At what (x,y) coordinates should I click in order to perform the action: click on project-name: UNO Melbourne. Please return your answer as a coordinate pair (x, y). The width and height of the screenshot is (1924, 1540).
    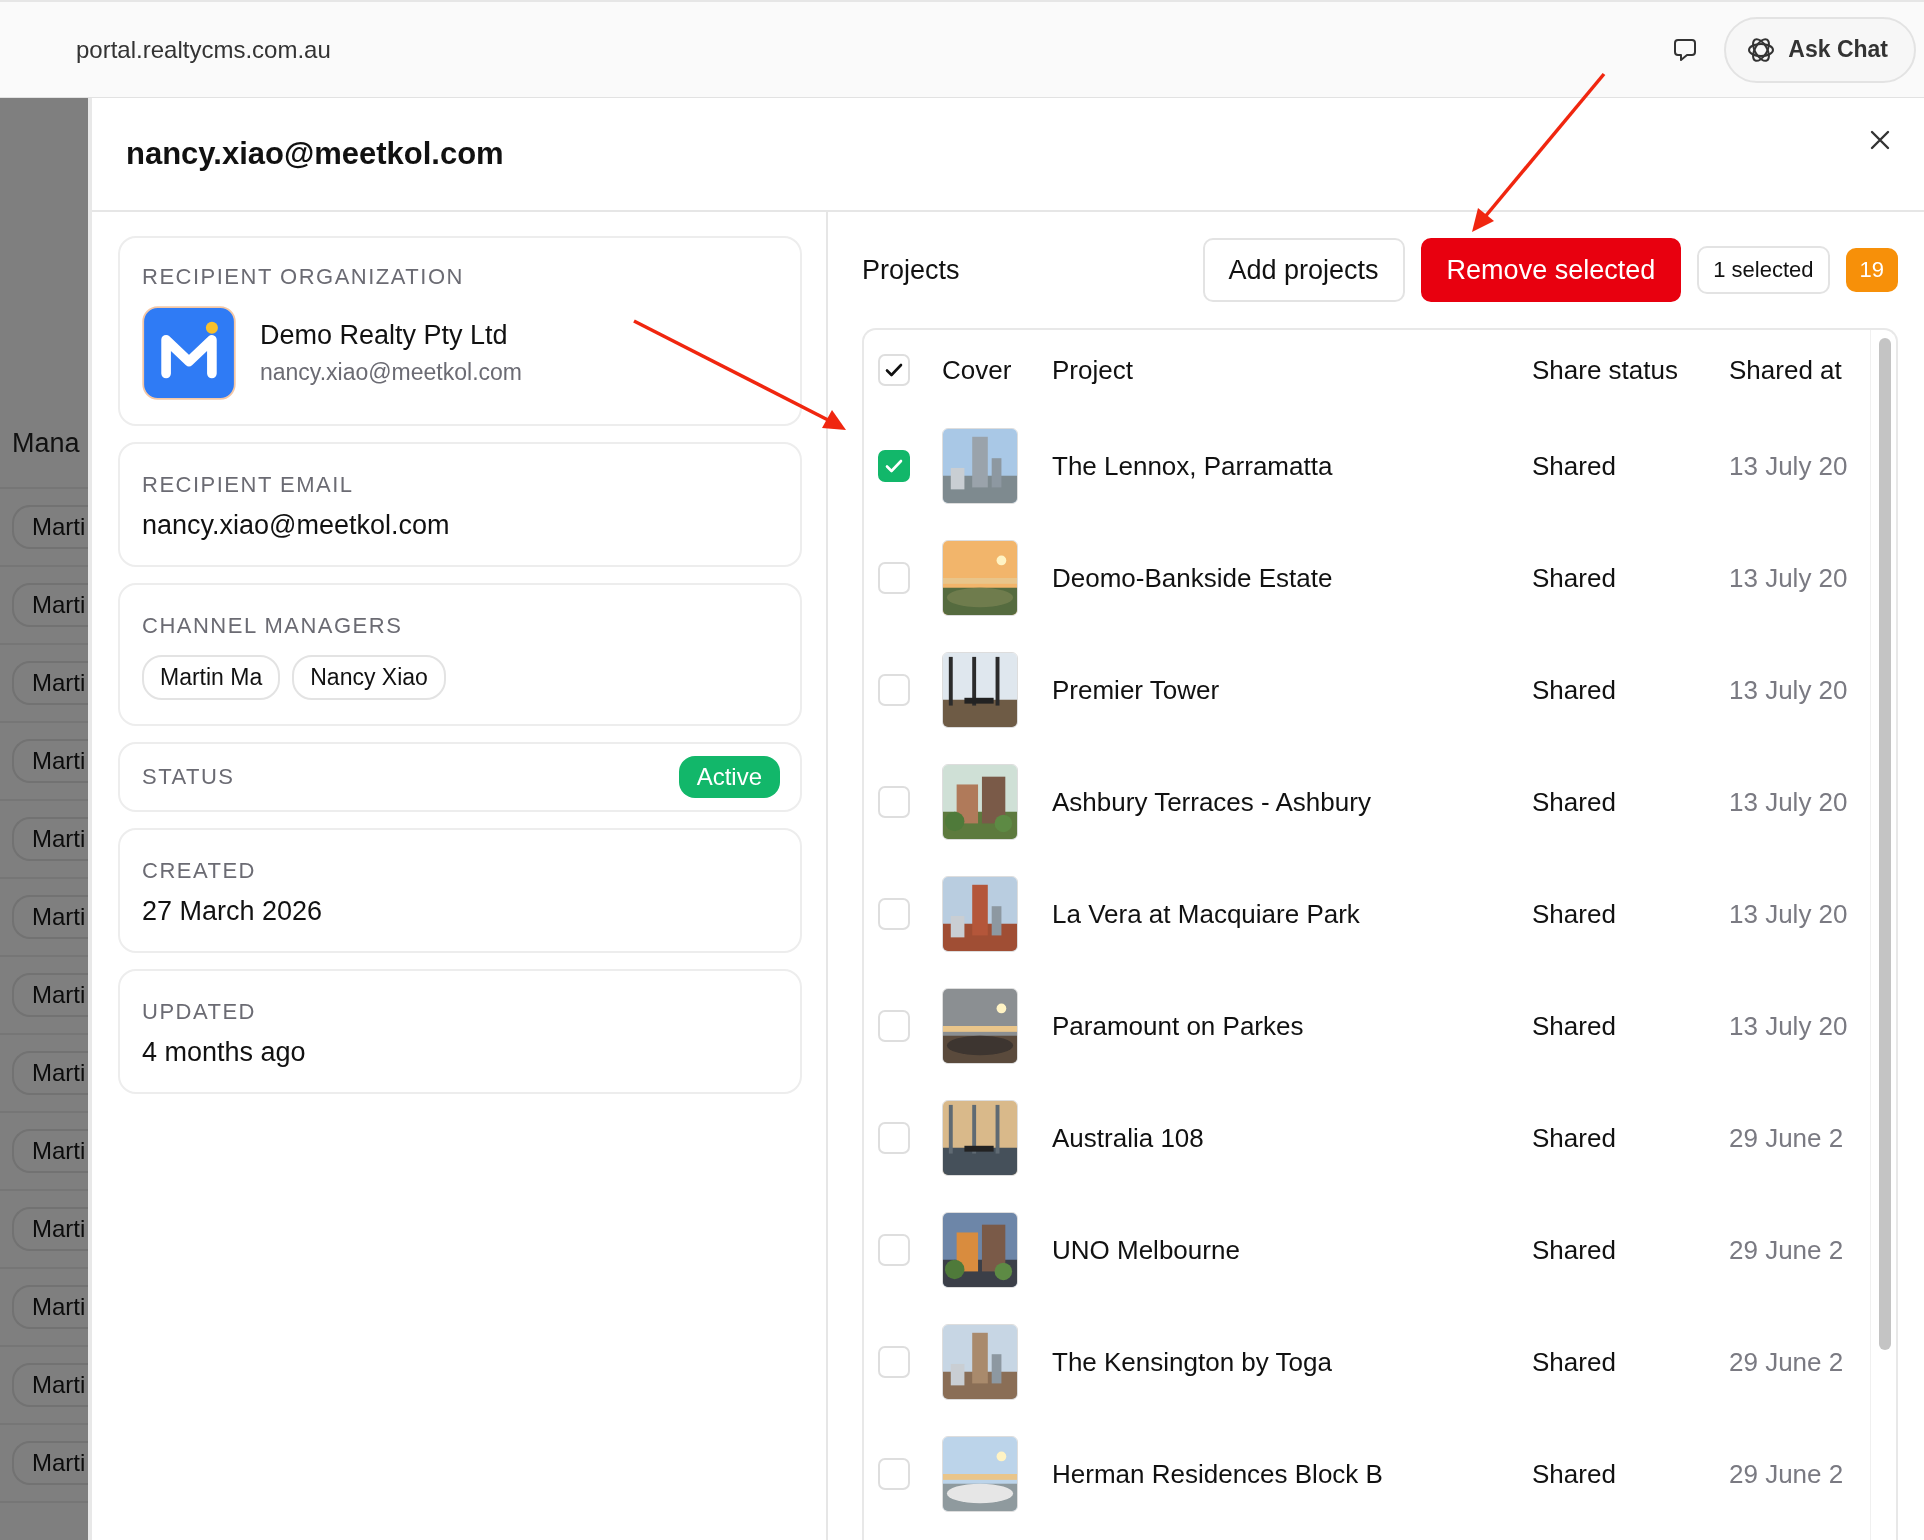
    Looking at the image, I should click on (1146, 1250).